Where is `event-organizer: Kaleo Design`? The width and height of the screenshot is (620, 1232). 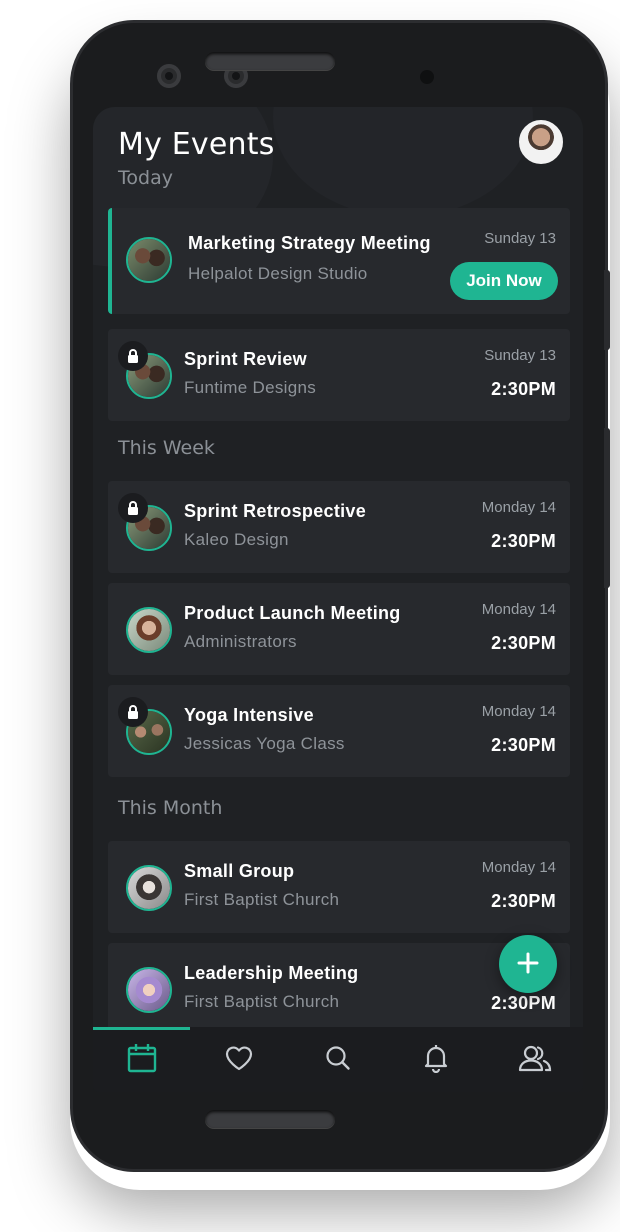 event-organizer: Kaleo Design is located at coordinates (236, 539).